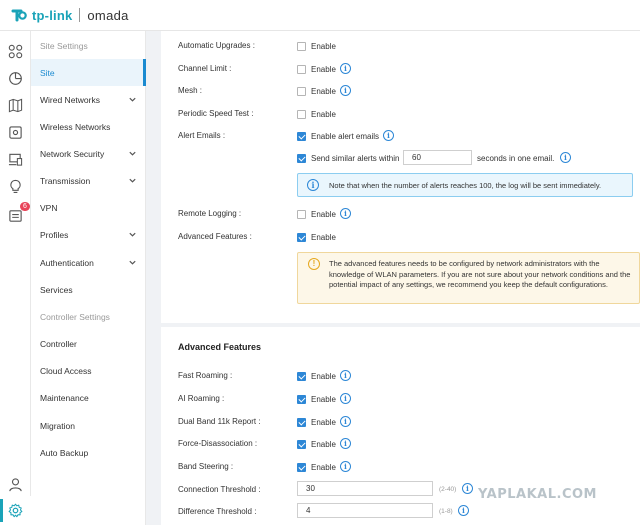  What do you see at coordinates (67, 262) in the screenshot?
I see `menu-item-label: Authentication` at bounding box center [67, 262].